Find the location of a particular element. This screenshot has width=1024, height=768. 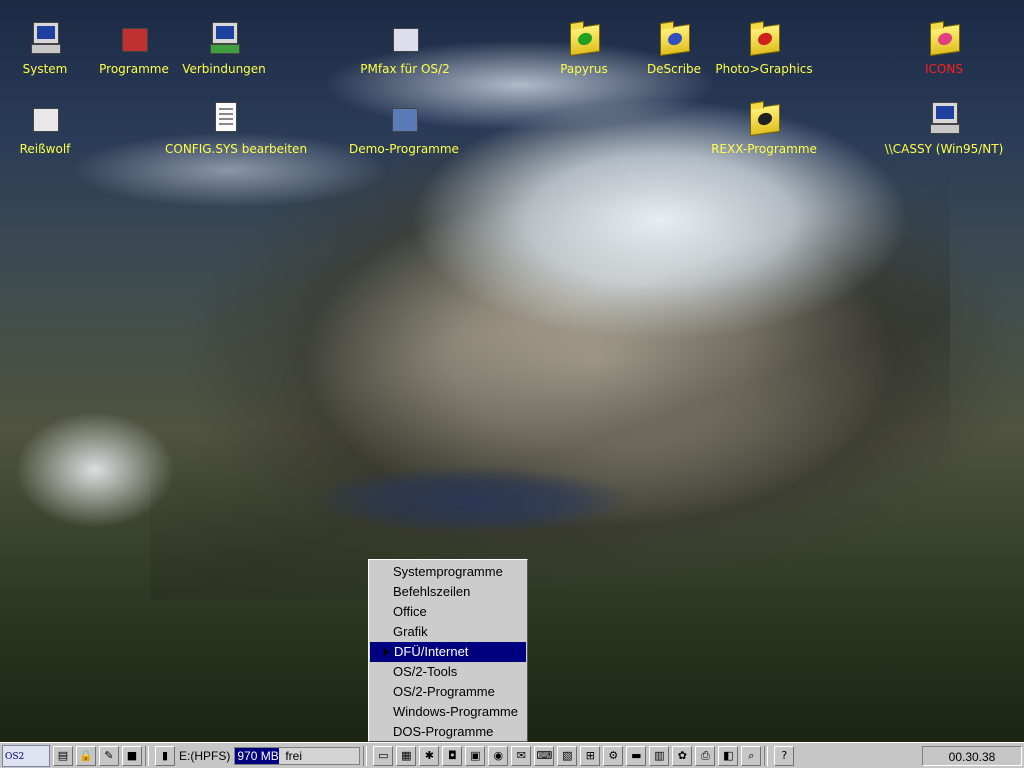

desktop-icon-label: Reißwolf is located at coordinates (45, 149).